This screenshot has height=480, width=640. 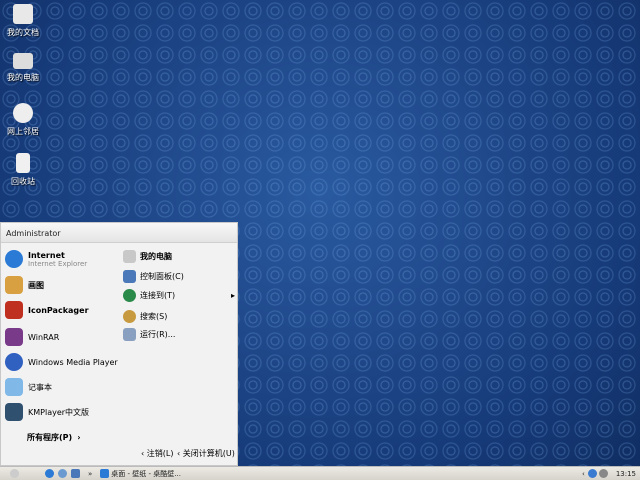 What do you see at coordinates (79, 437) in the screenshot?
I see `arrow-right-icon: ›` at bounding box center [79, 437].